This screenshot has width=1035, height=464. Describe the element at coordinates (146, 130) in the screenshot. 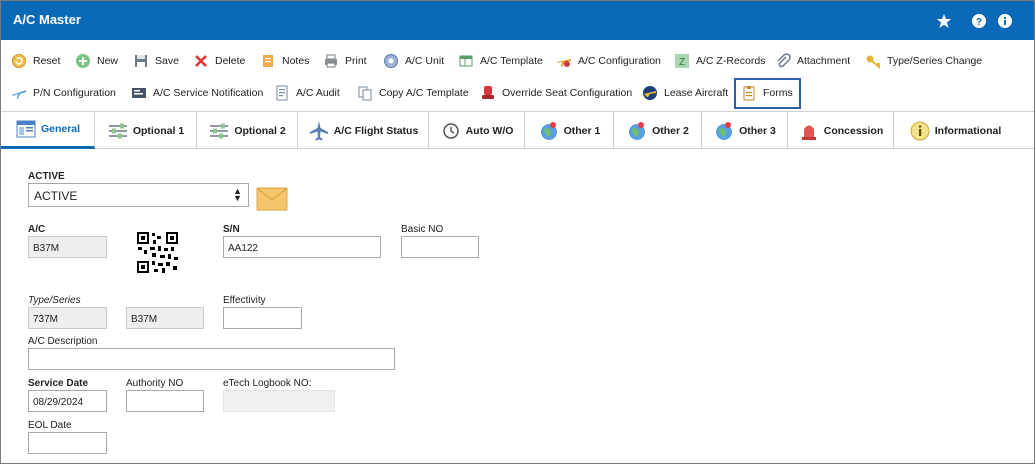

I see `tab-optional-1: Optional 1` at that location.